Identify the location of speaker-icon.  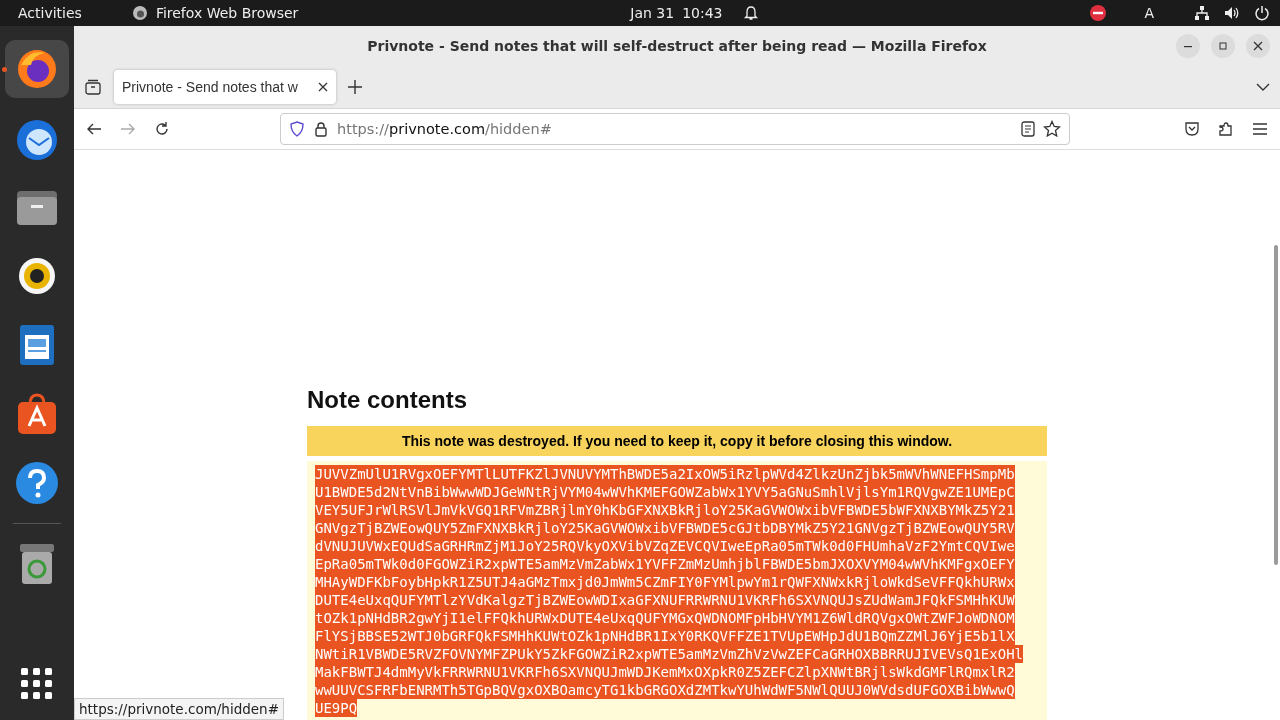
(37, 276).